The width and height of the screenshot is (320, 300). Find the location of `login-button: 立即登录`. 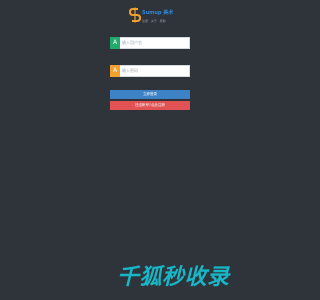

login-button: 立即登录 is located at coordinates (150, 94).